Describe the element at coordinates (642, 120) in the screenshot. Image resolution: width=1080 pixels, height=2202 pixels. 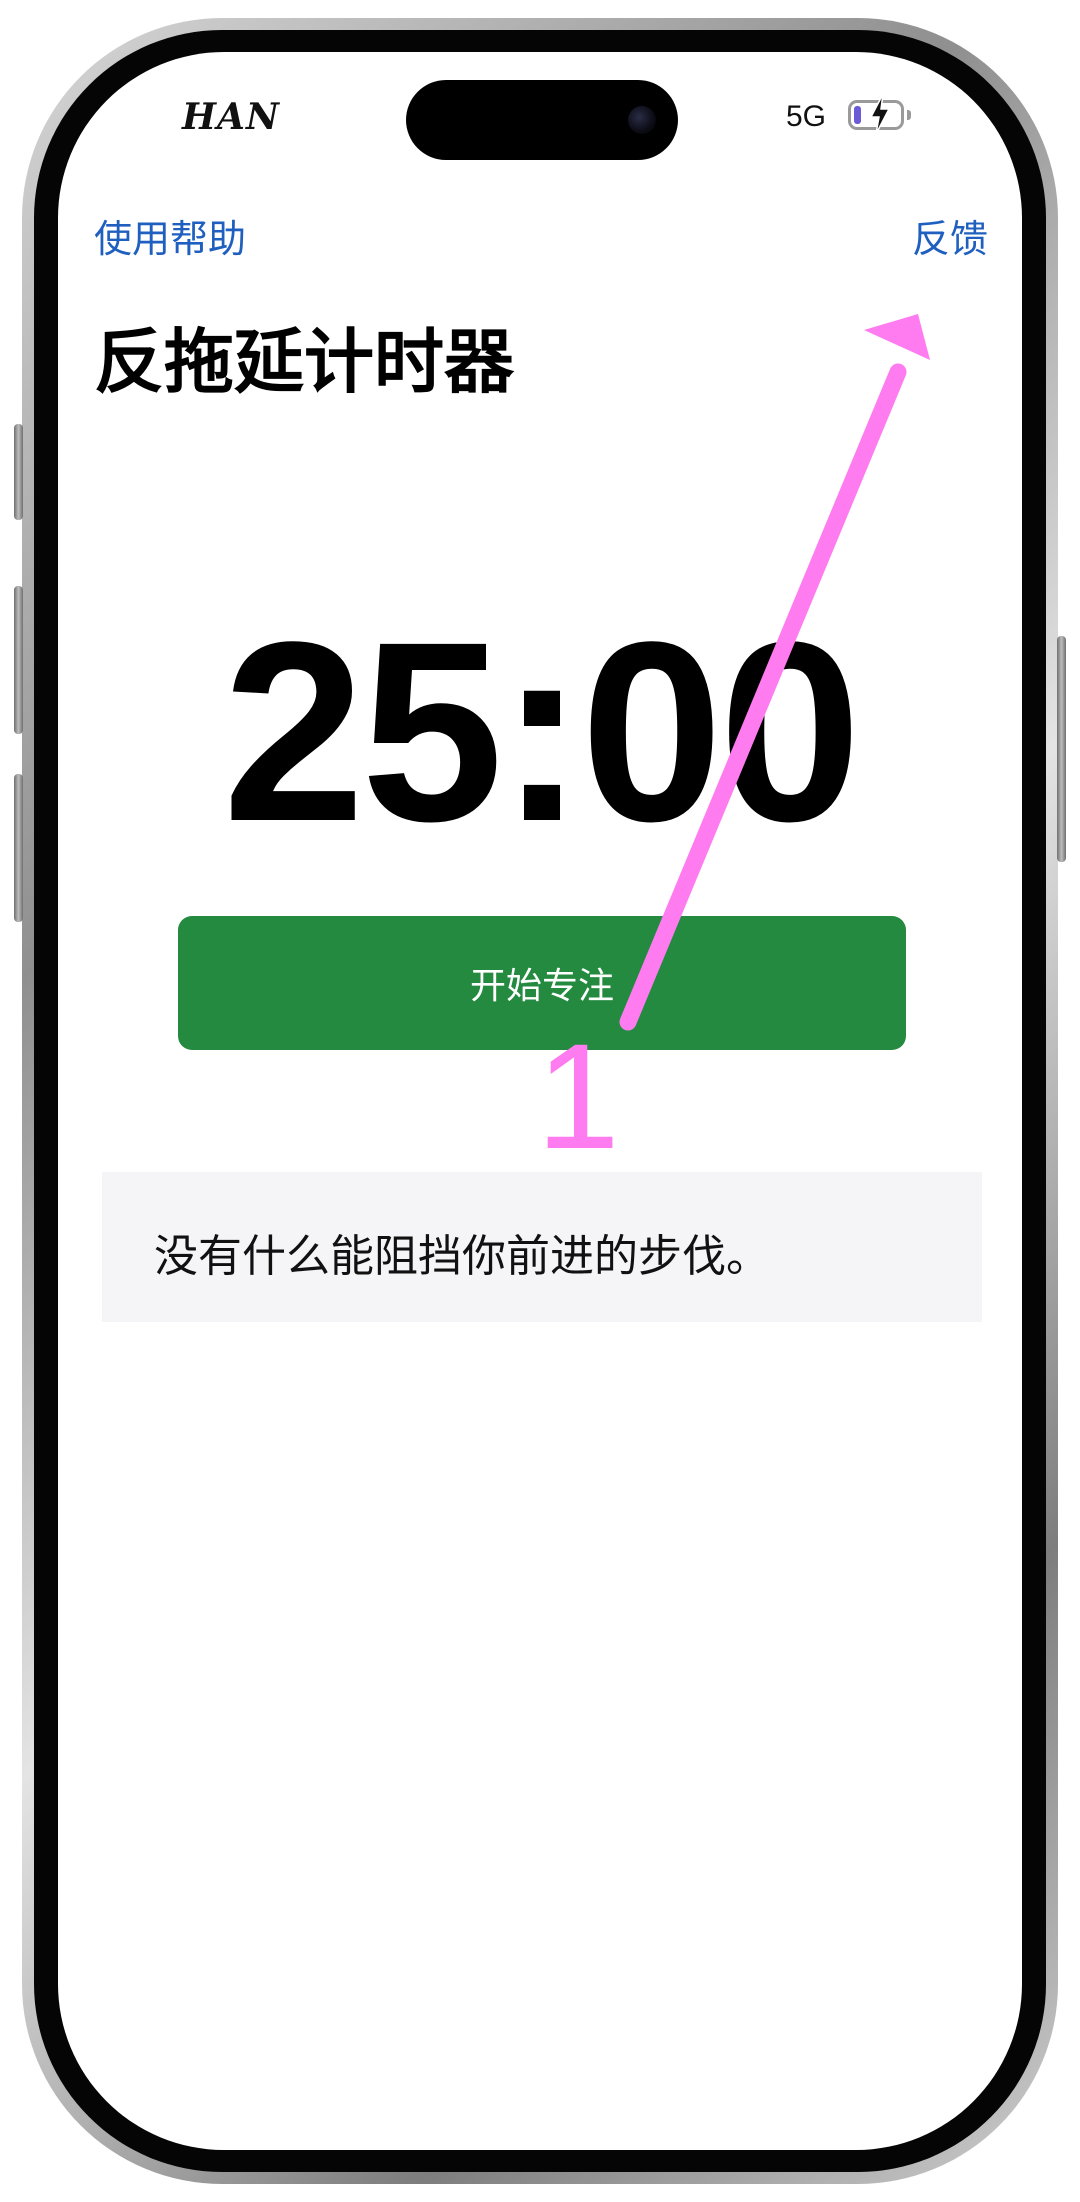
I see `front-camera-icon` at that location.